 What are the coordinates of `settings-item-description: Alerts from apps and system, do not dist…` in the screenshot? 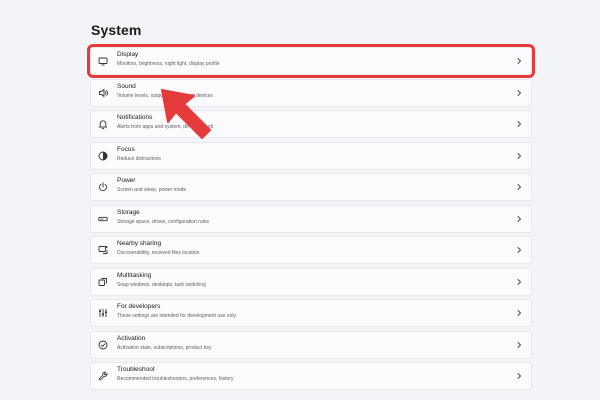 It's located at (165, 127).